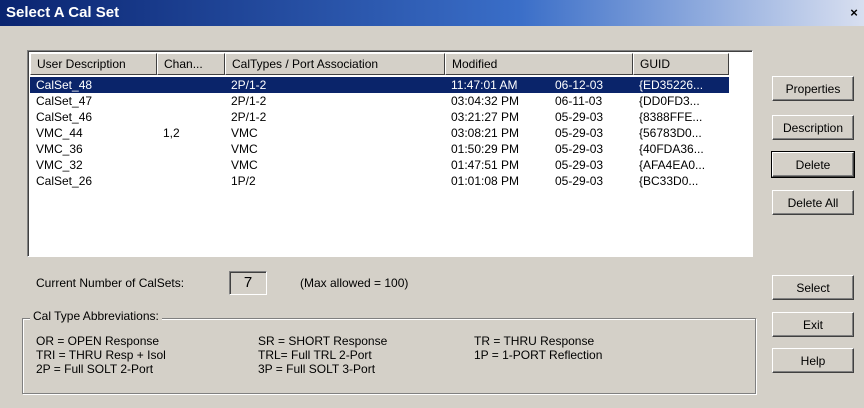 This screenshot has width=864, height=408. What do you see at coordinates (813, 127) in the screenshot?
I see `description-button: Description` at bounding box center [813, 127].